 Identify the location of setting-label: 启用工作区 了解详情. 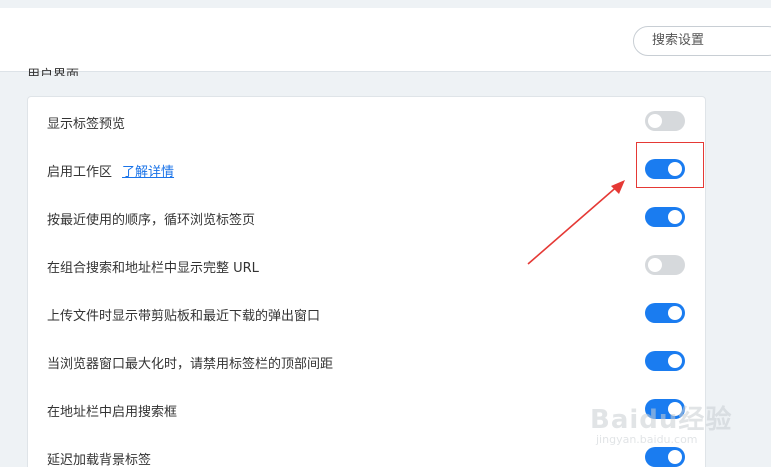
(110, 170).